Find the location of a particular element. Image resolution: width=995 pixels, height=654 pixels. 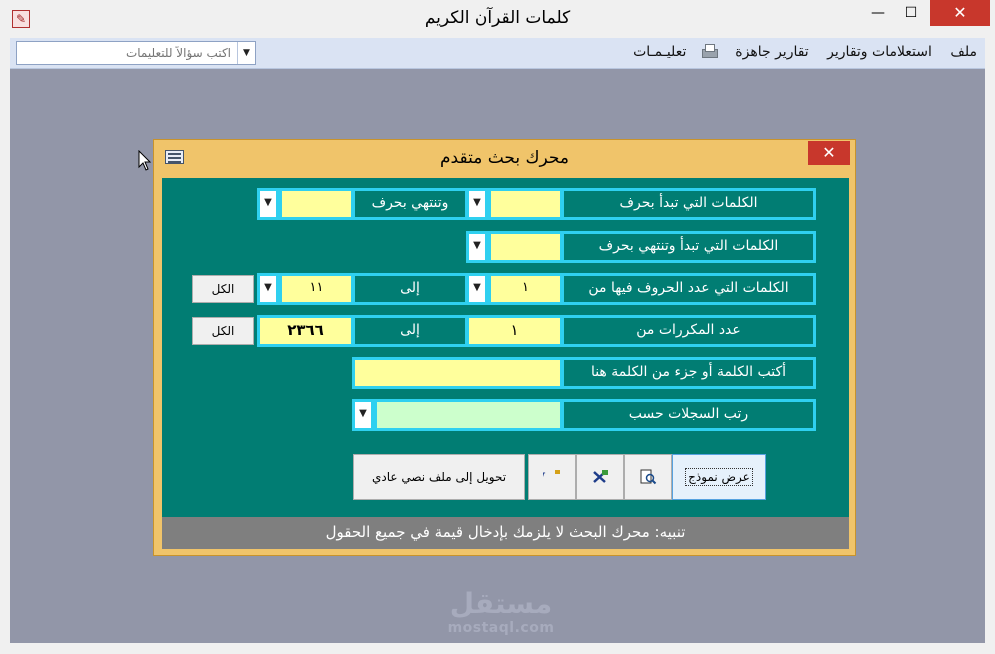

printer-icon is located at coordinates (709, 51).